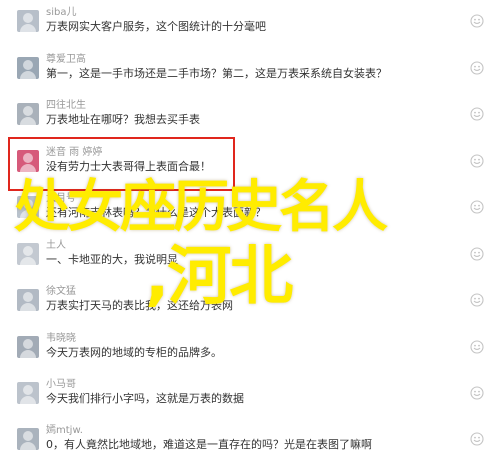 The width and height of the screenshot is (500, 469). Describe the element at coordinates (250, 165) in the screenshot. I see `comment-item: 迷音 雨 婷婷没有劳力士大表哥得上表面合最！` at that location.